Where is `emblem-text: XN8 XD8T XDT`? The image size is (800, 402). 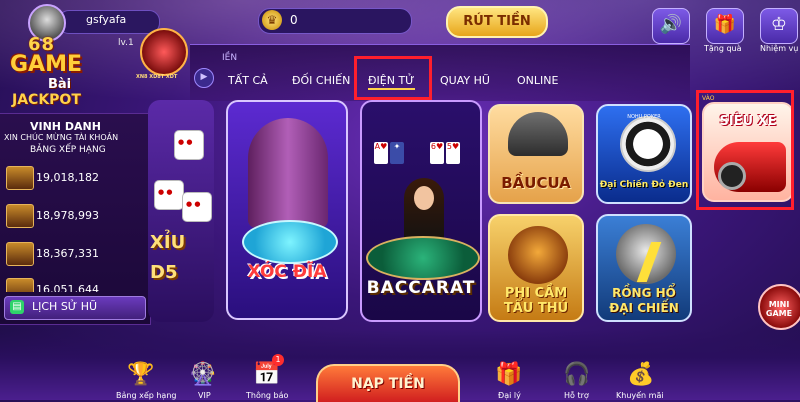
emblem-text: XN8 XD8T XDT is located at coordinates (157, 77).